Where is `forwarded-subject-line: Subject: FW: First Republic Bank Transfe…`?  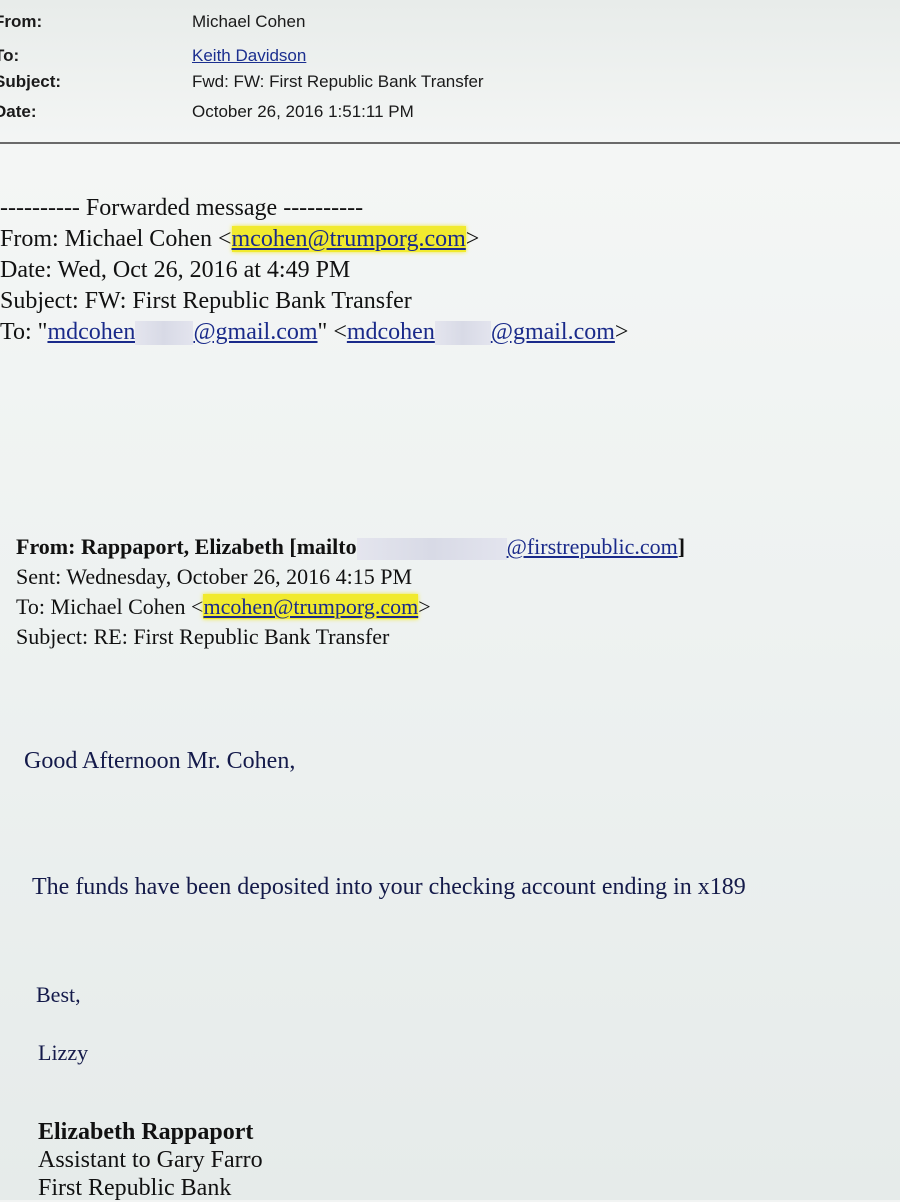 forwarded-subject-line: Subject: FW: First Republic Bank Transfe… is located at coordinates (206, 301).